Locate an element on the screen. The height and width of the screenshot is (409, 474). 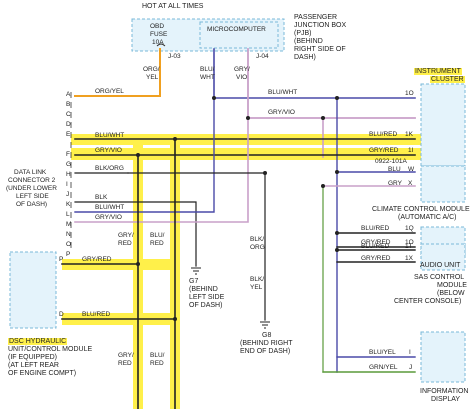
g7-label-3: LEFT SIDE is located at coordinates (207, 297).